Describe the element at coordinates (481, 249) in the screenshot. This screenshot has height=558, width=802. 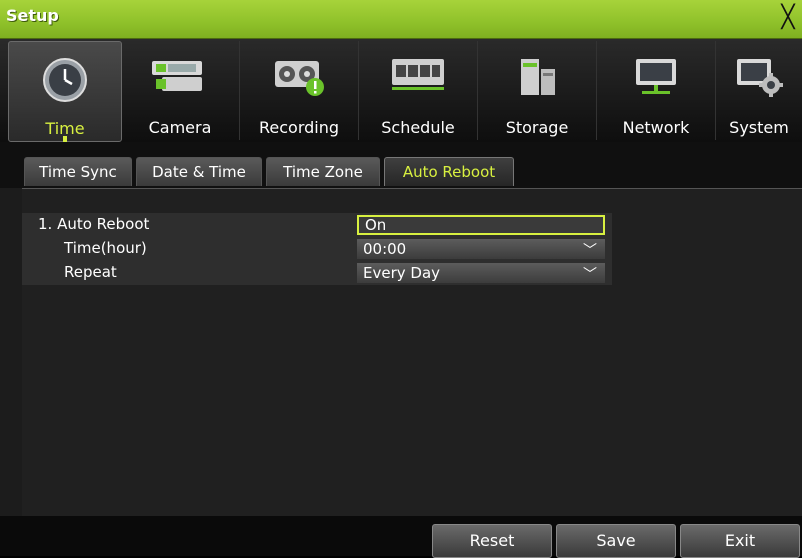
I see `time-hour-dropdown: 00:00 ﹀` at that location.